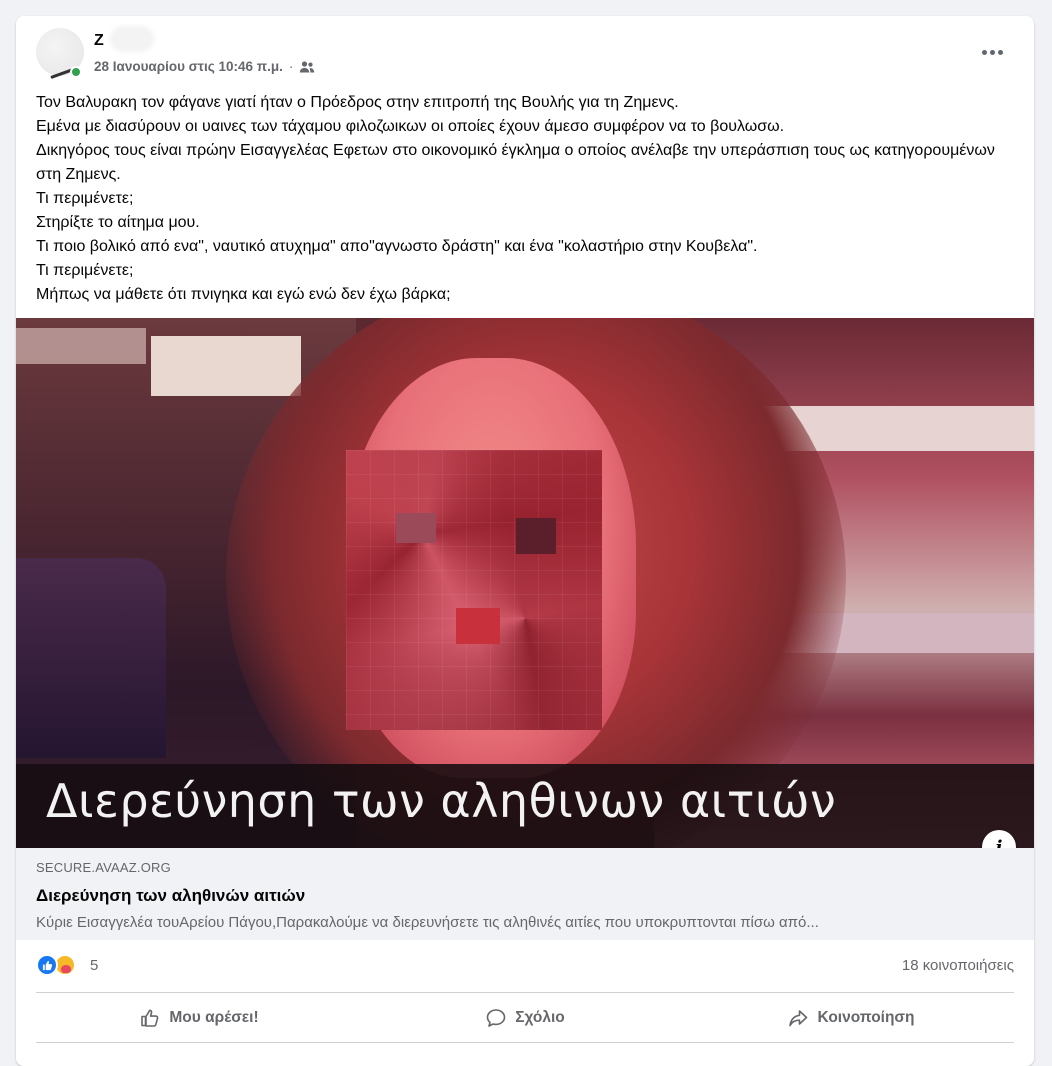  I want to click on reaction-count: 5, so click(94, 965).